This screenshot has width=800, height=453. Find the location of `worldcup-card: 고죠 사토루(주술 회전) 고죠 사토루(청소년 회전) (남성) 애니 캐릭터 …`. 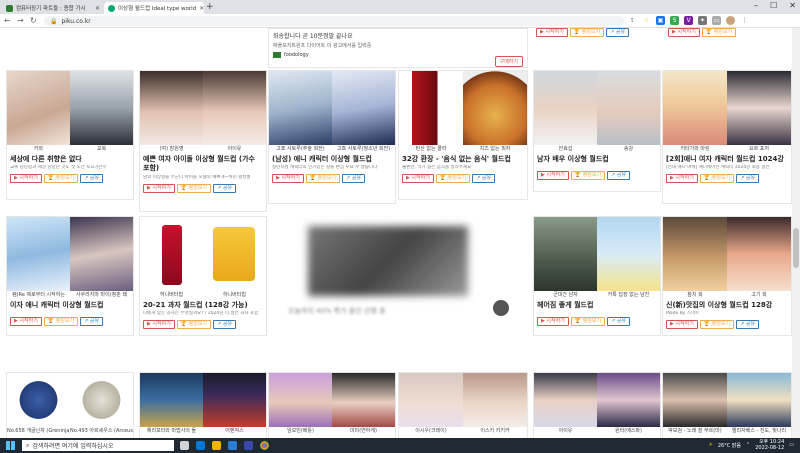

worldcup-card: 고죠 사토루(주술 회전) 고죠 사토루(청소년 회전) (남성) 애니 캐릭터 … is located at coordinates (332, 137).